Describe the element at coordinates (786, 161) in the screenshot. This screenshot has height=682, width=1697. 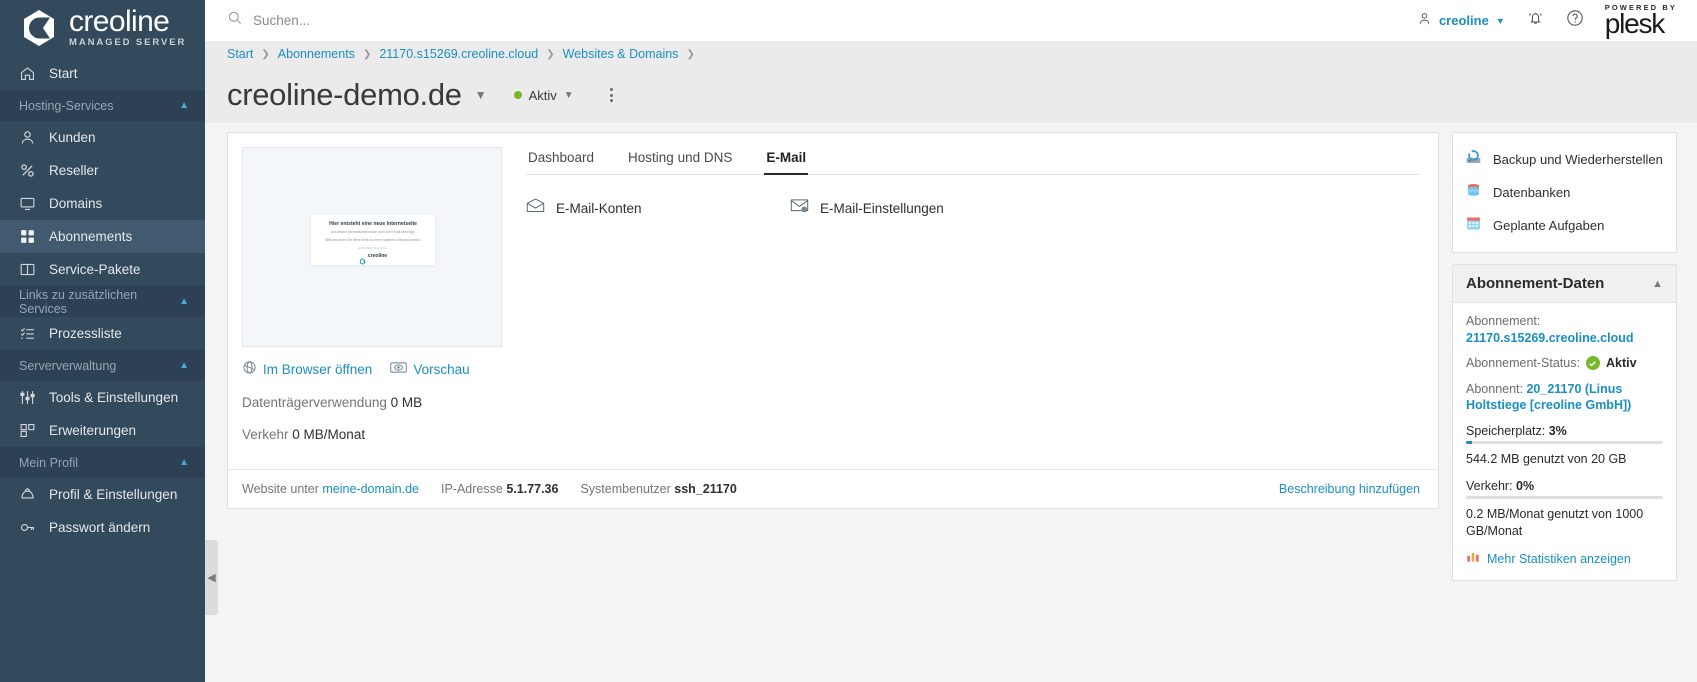
I see `tab-e-mail: E-Mail` at that location.